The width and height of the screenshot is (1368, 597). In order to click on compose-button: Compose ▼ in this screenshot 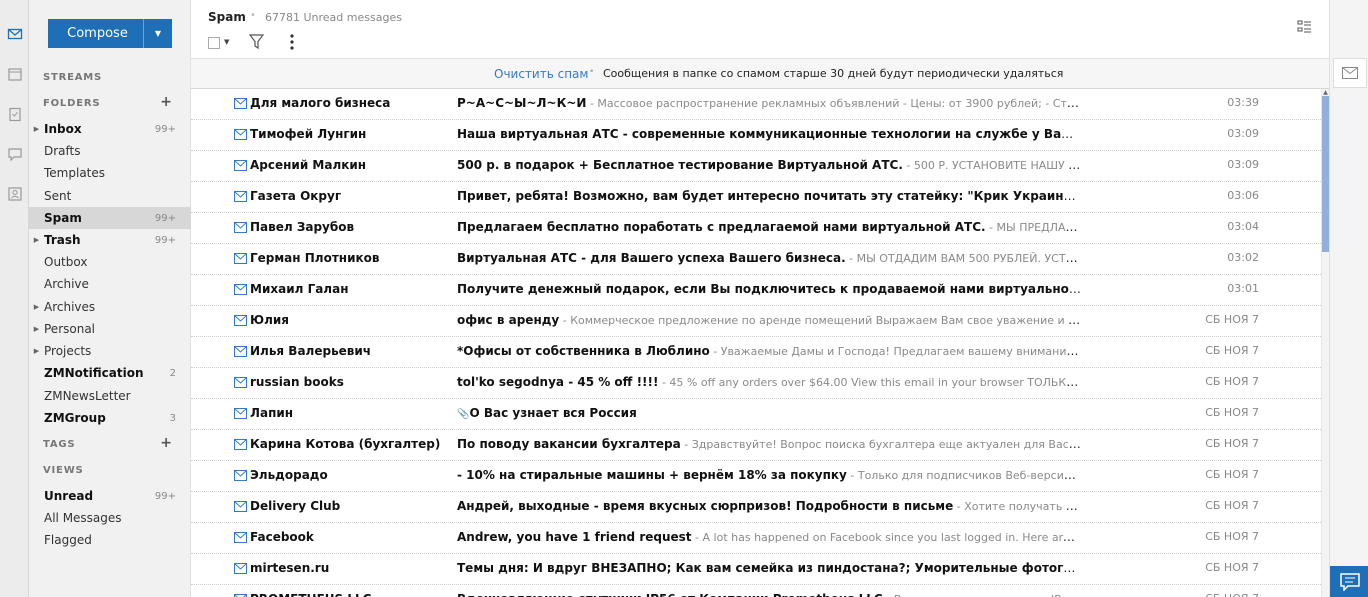, I will do `click(110, 33)`.